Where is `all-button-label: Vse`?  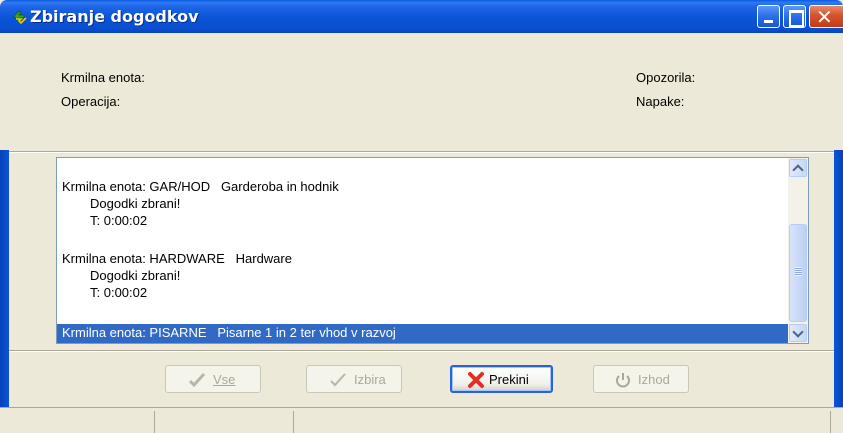 all-button-label: Vse is located at coordinates (224, 379).